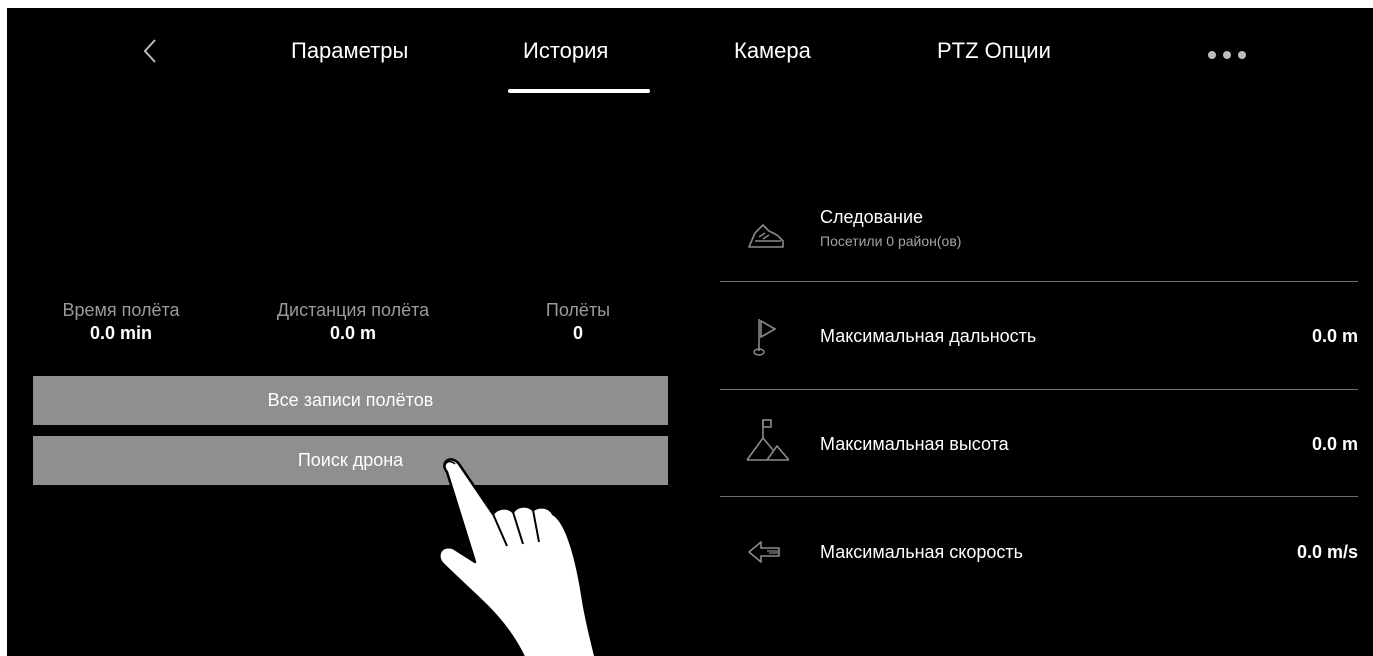 The image size is (1373, 656). What do you see at coordinates (994, 51) in the screenshot?
I see `tab-ptz-options: PTZ Опции` at bounding box center [994, 51].